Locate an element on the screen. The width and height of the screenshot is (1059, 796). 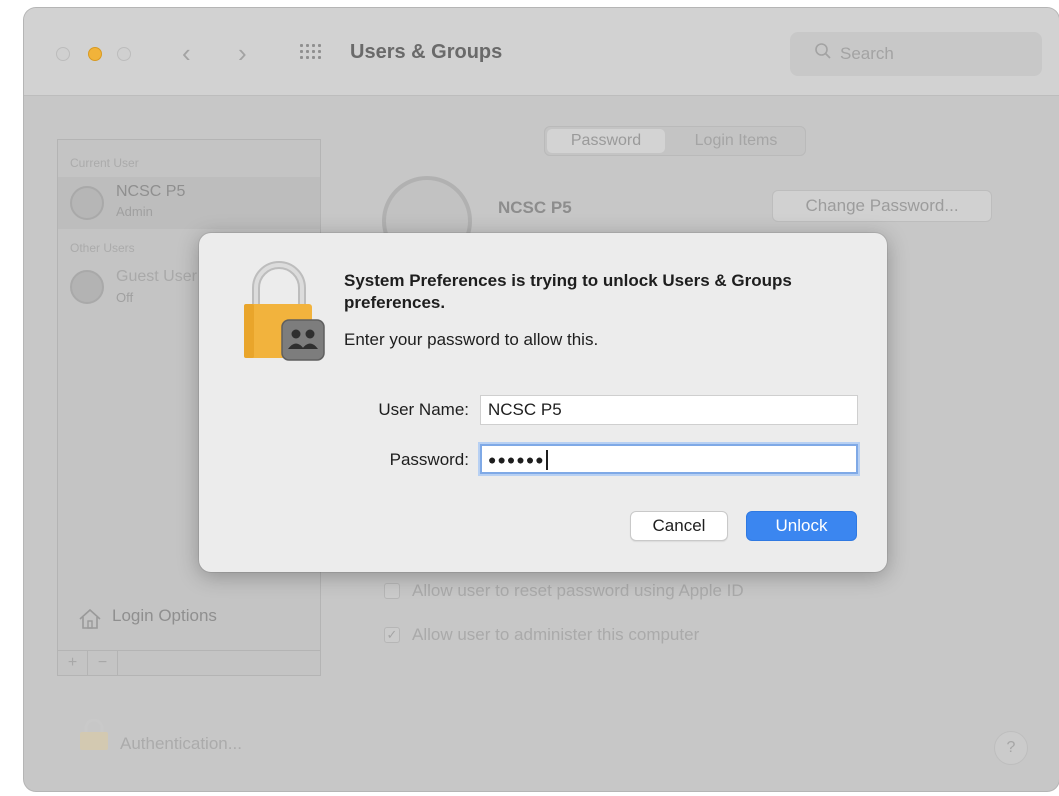
window-title: Users & Groups is located at coordinates (426, 52).